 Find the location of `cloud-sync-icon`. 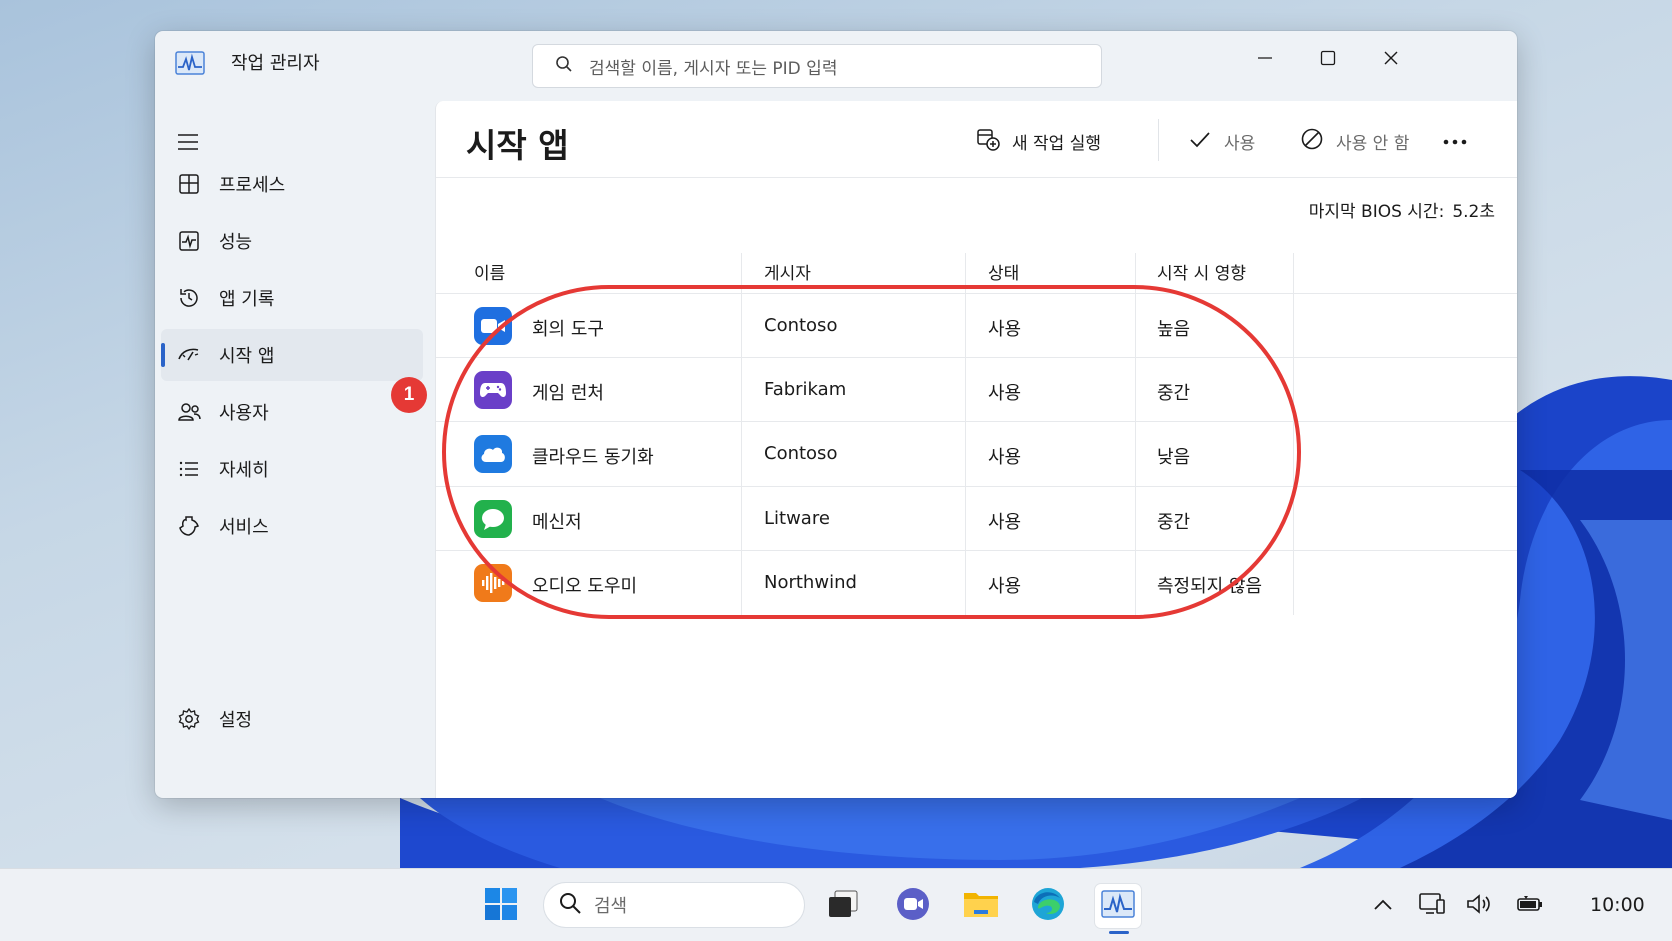

cloud-sync-icon is located at coordinates (493, 454).